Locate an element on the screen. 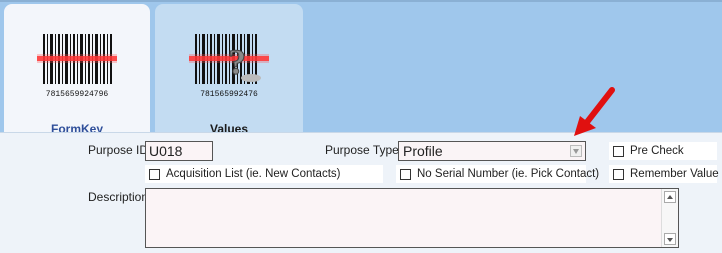 Image resolution: width=722 pixels, height=253 pixels. description-label: Description is located at coordinates (118, 197).